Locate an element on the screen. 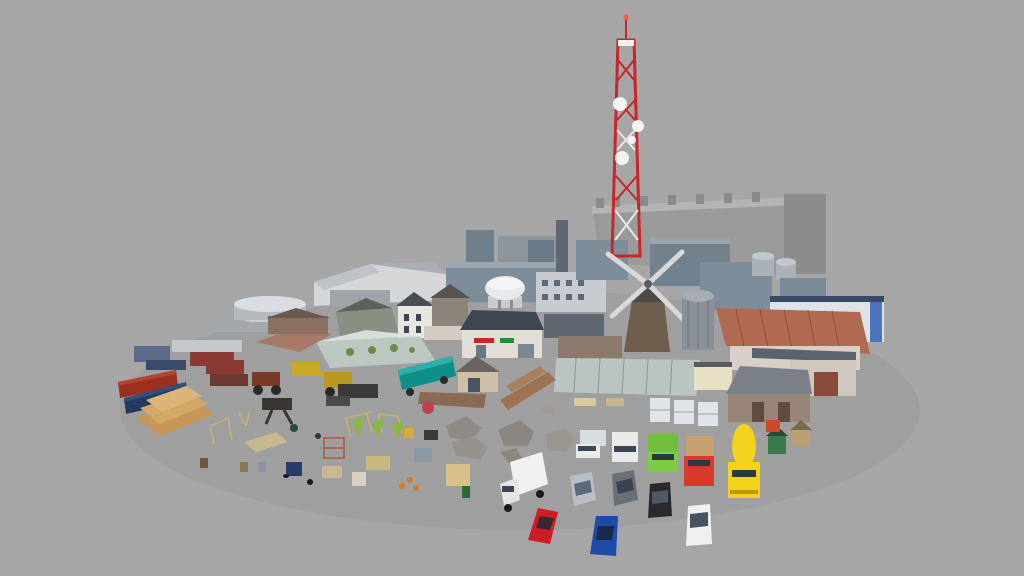  red-truck is located at coordinates (699, 461).